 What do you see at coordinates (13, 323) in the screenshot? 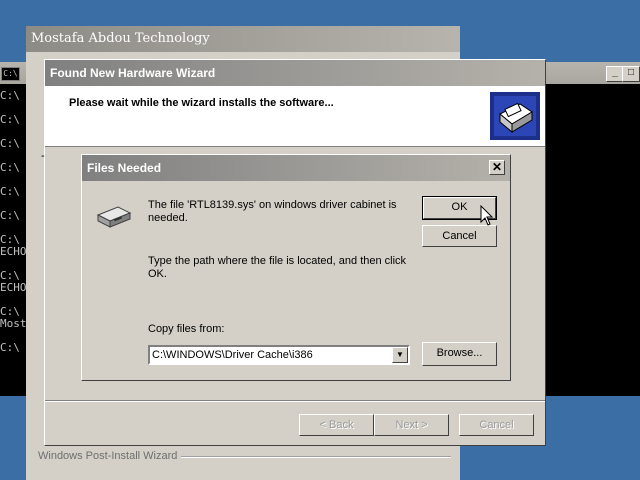
I see `console-line: Most` at bounding box center [13, 323].